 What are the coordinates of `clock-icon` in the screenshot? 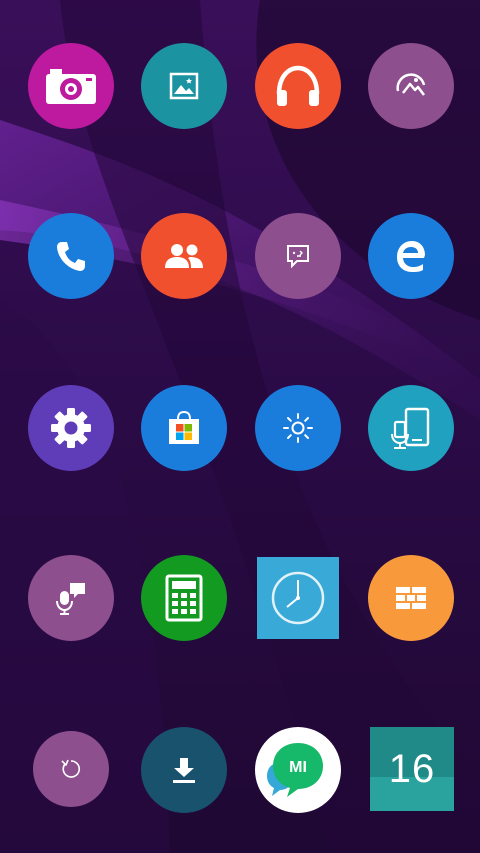 It's located at (298, 598).